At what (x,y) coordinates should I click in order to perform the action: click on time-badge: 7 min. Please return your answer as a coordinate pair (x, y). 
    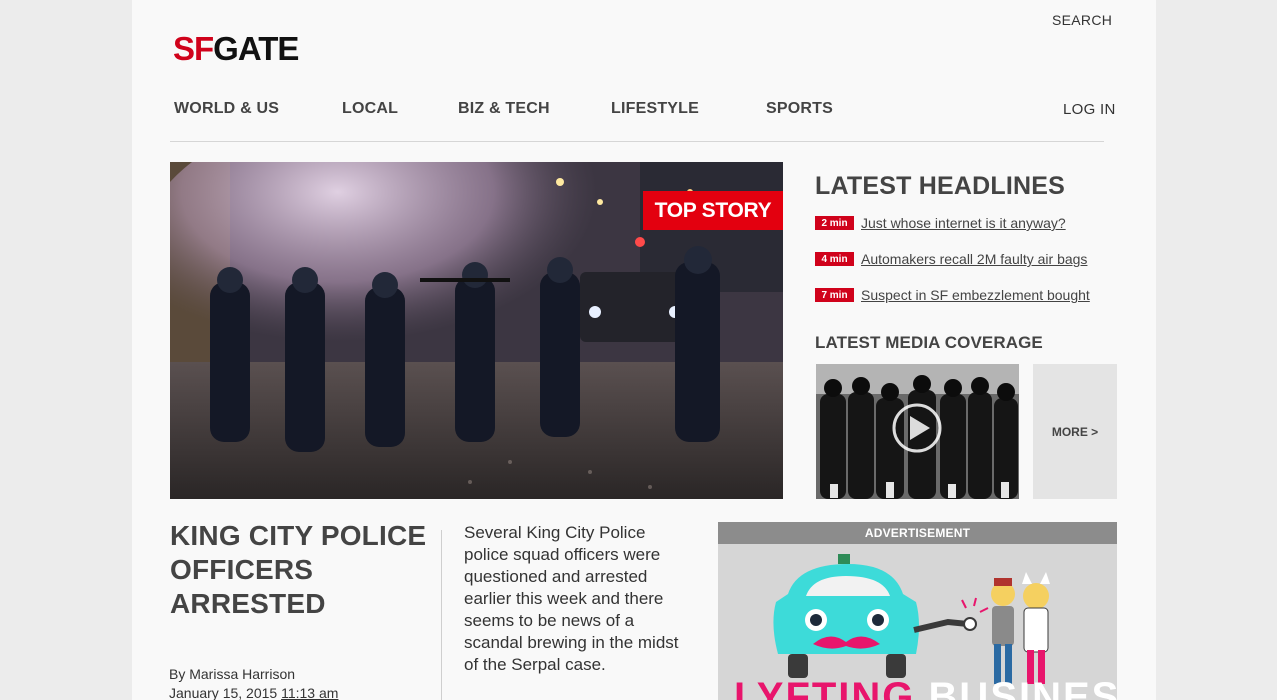
    Looking at the image, I should click on (834, 295).